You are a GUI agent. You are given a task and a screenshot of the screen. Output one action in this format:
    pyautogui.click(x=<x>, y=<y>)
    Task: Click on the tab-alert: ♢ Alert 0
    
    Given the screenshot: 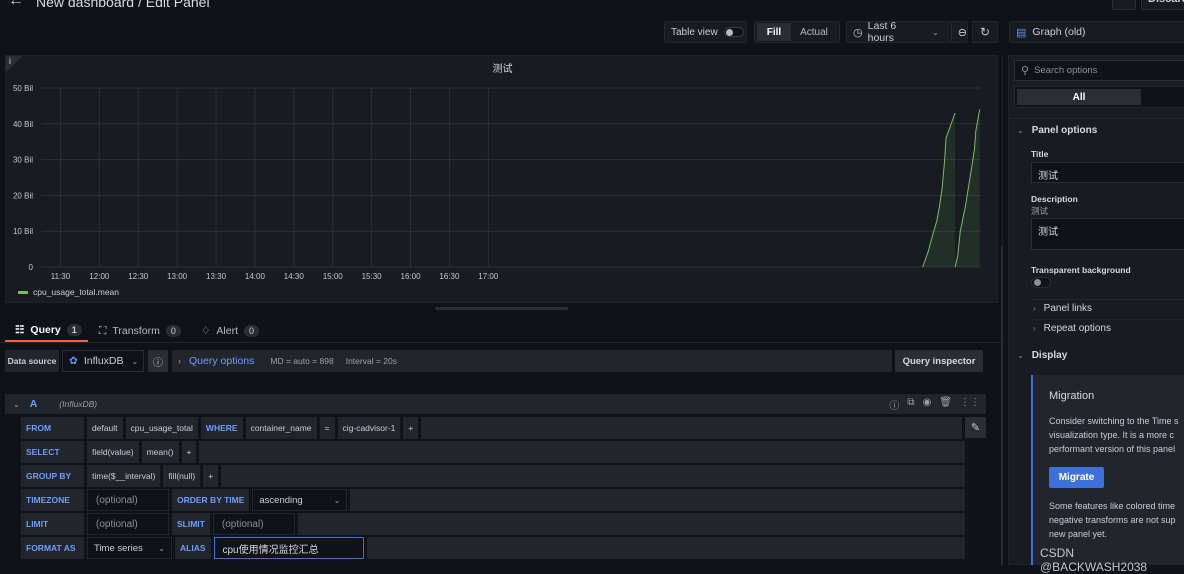 What is the action you would take?
    pyautogui.click(x=230, y=331)
    